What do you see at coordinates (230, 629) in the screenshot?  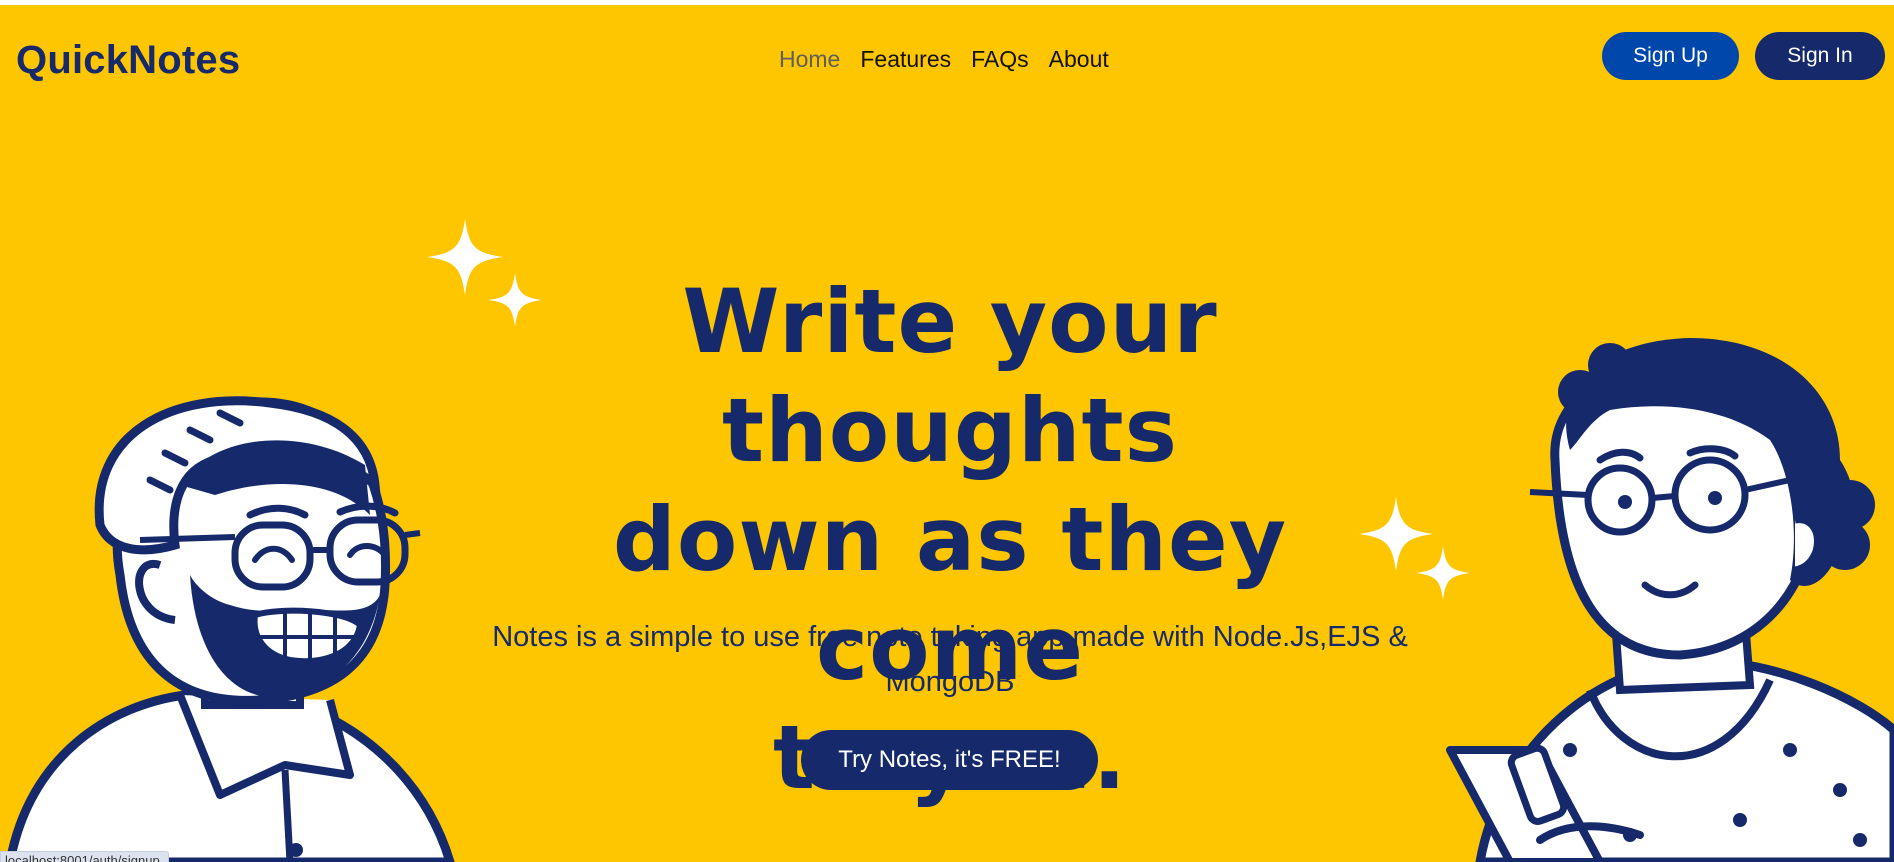 I see `man-with-glasses-illustration` at bounding box center [230, 629].